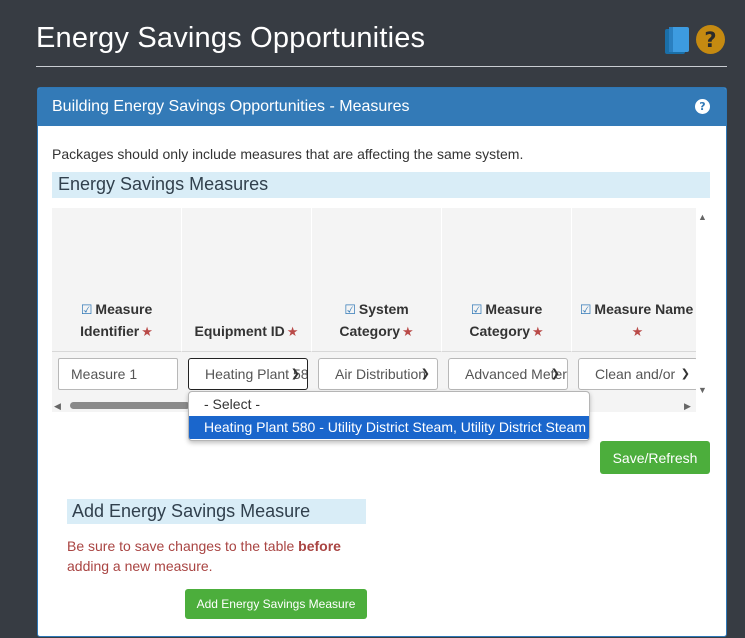  What do you see at coordinates (57, 406) in the screenshot?
I see `scroll-left-arrow-icon: ◀` at bounding box center [57, 406].